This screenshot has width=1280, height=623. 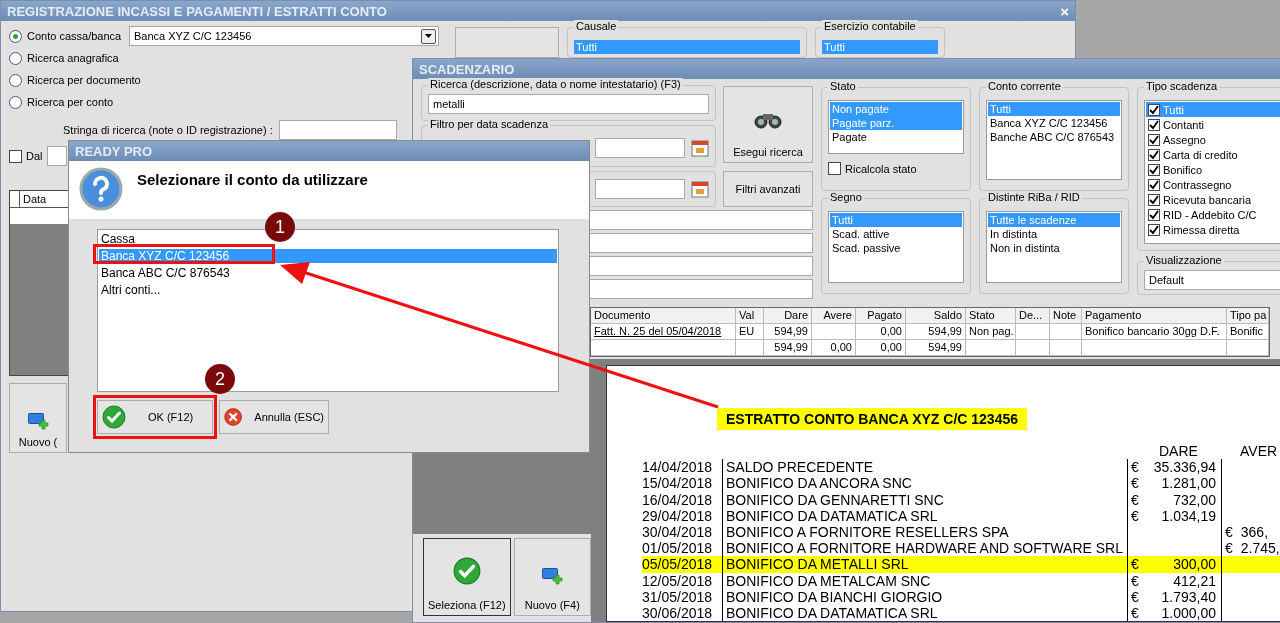 I want to click on checklist-item: Assegno, so click(x=1213, y=139).